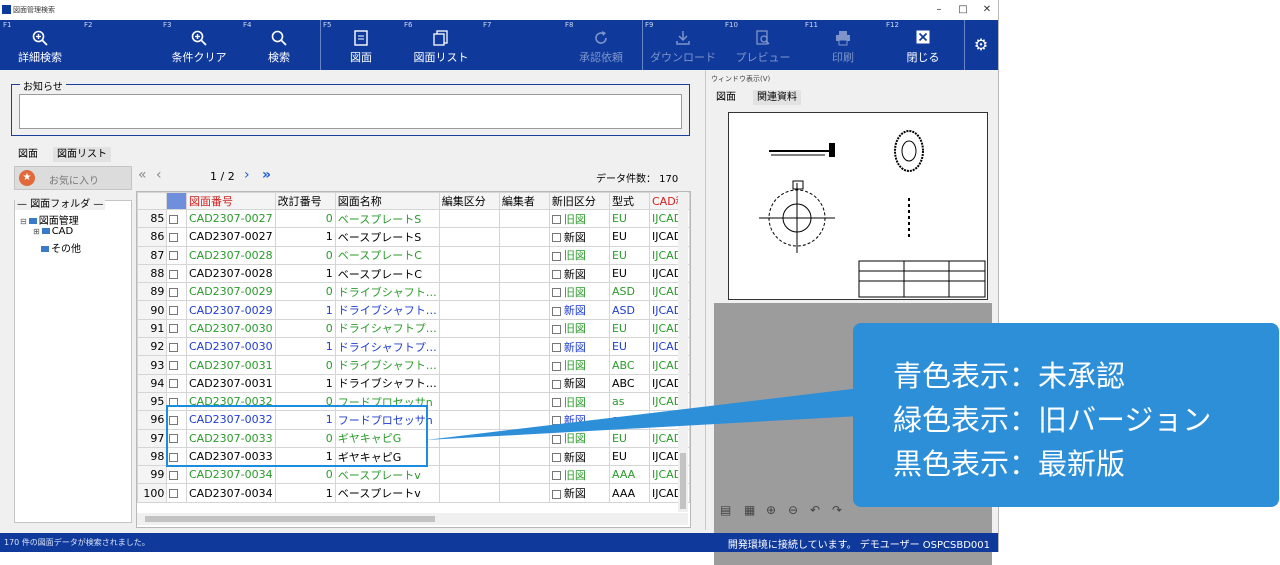  What do you see at coordinates (1009, 464) in the screenshot?
I see `callout-line-black: 黒色表示：最新版` at bounding box center [1009, 464].